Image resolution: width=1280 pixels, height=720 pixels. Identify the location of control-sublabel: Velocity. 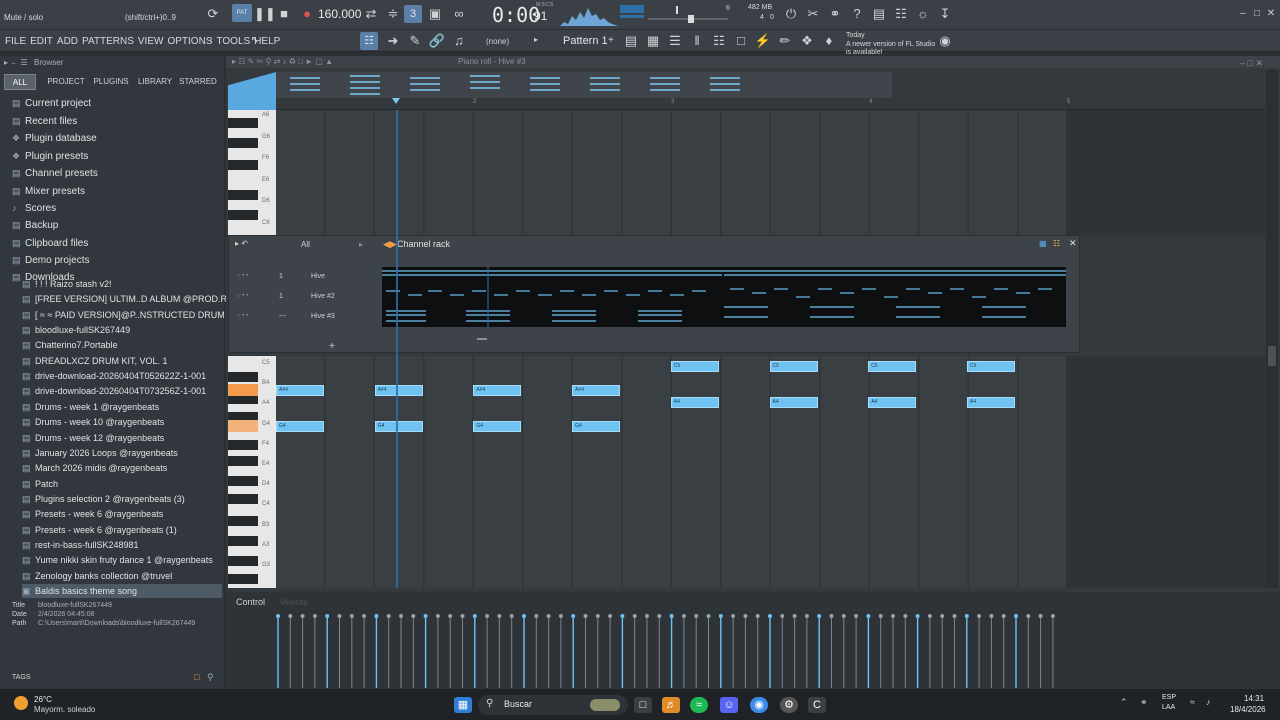
(294, 602).